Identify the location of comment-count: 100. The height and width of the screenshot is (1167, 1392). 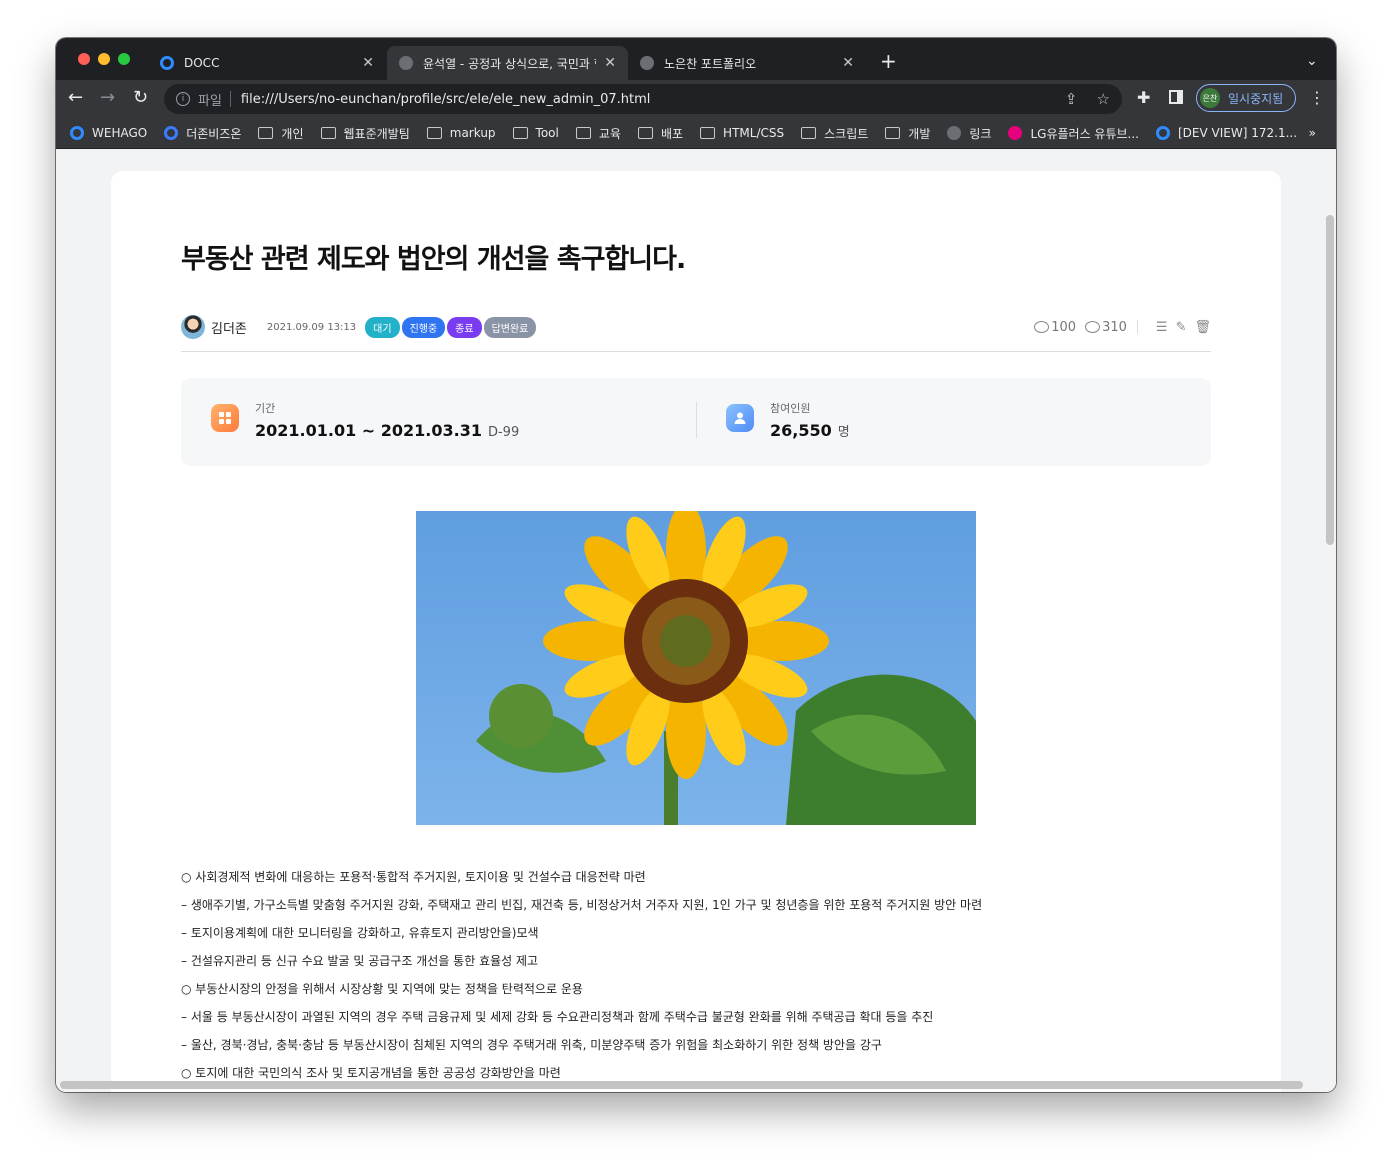
(1055, 327).